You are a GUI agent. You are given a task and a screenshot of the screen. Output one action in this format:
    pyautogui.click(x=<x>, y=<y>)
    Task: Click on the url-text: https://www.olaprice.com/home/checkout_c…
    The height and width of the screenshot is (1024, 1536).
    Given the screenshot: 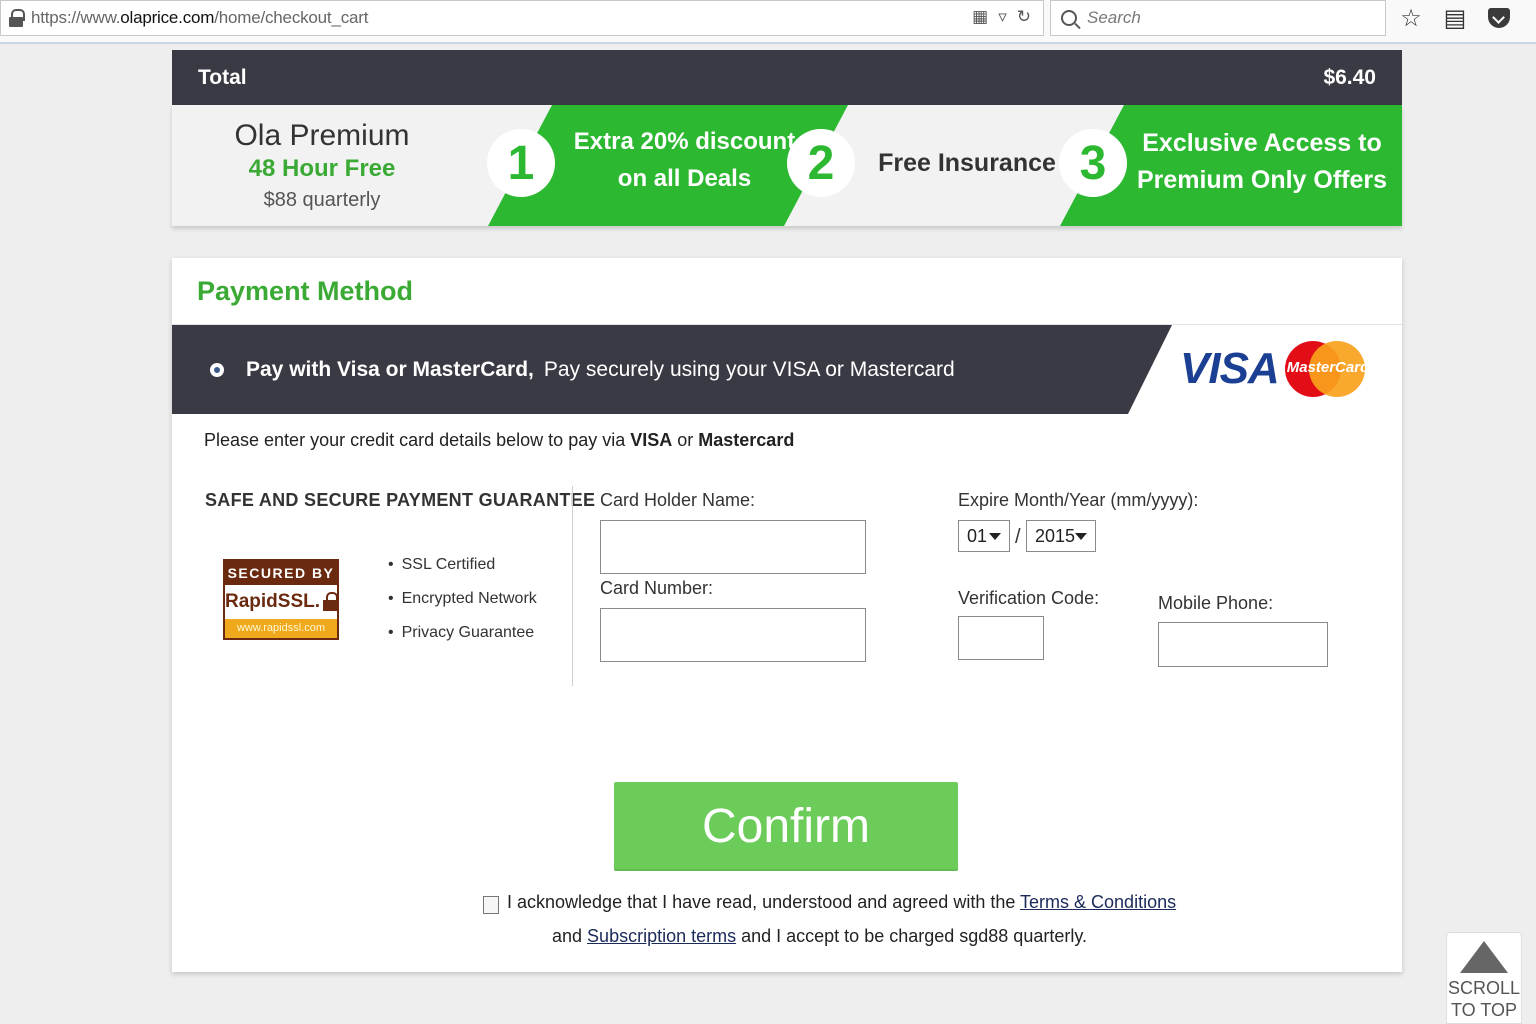 What is the action you would take?
    pyautogui.click(x=199, y=18)
    